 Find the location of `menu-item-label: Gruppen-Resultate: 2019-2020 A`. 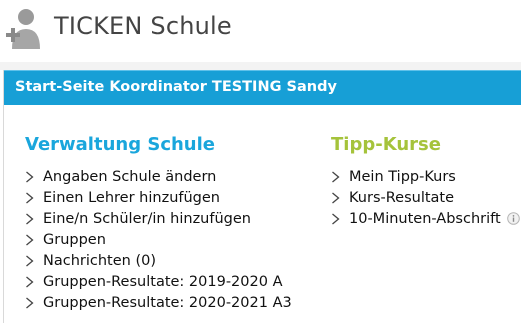

menu-item-label: Gruppen-Resultate: 2019-2020 A is located at coordinates (163, 281).